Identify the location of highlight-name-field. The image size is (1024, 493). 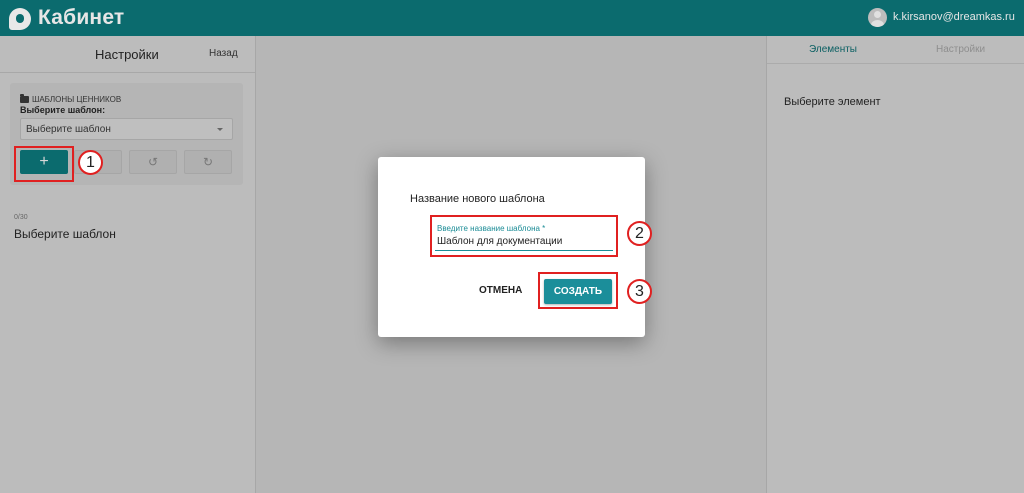
(524, 236).